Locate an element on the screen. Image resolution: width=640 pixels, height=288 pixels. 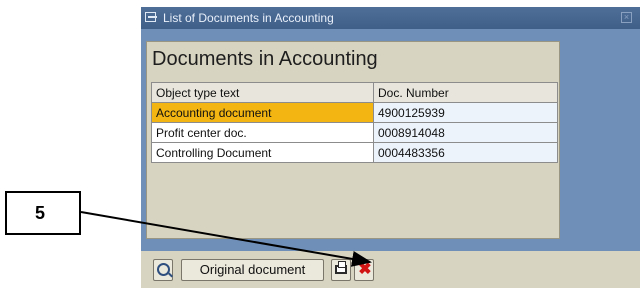
close-icon: × is located at coordinates (626, 17).